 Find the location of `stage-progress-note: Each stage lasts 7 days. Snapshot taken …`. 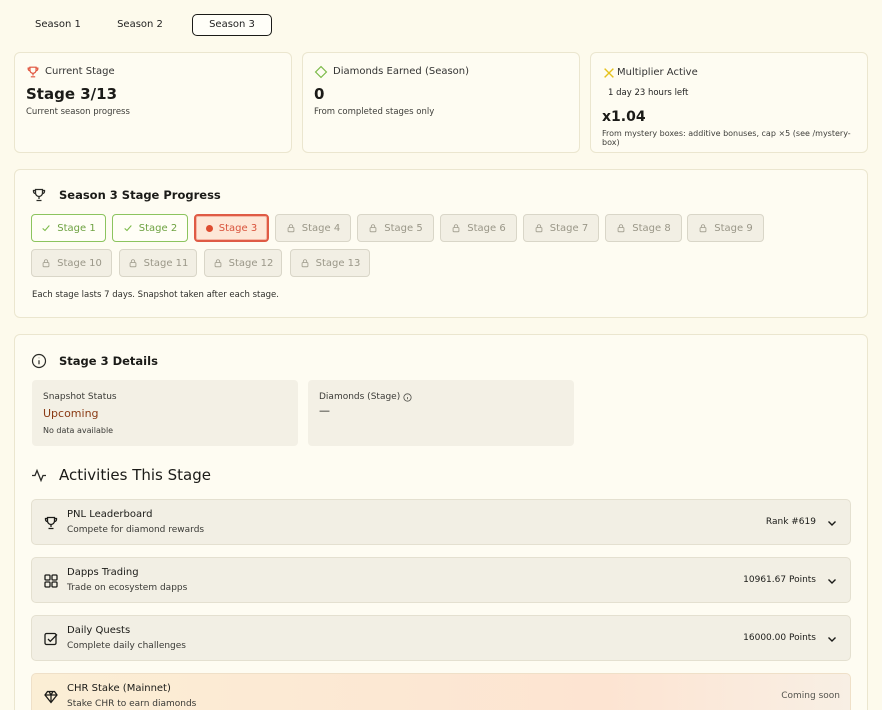

stage-progress-note: Each stage lasts 7 days. Snapshot taken … is located at coordinates (155, 295).